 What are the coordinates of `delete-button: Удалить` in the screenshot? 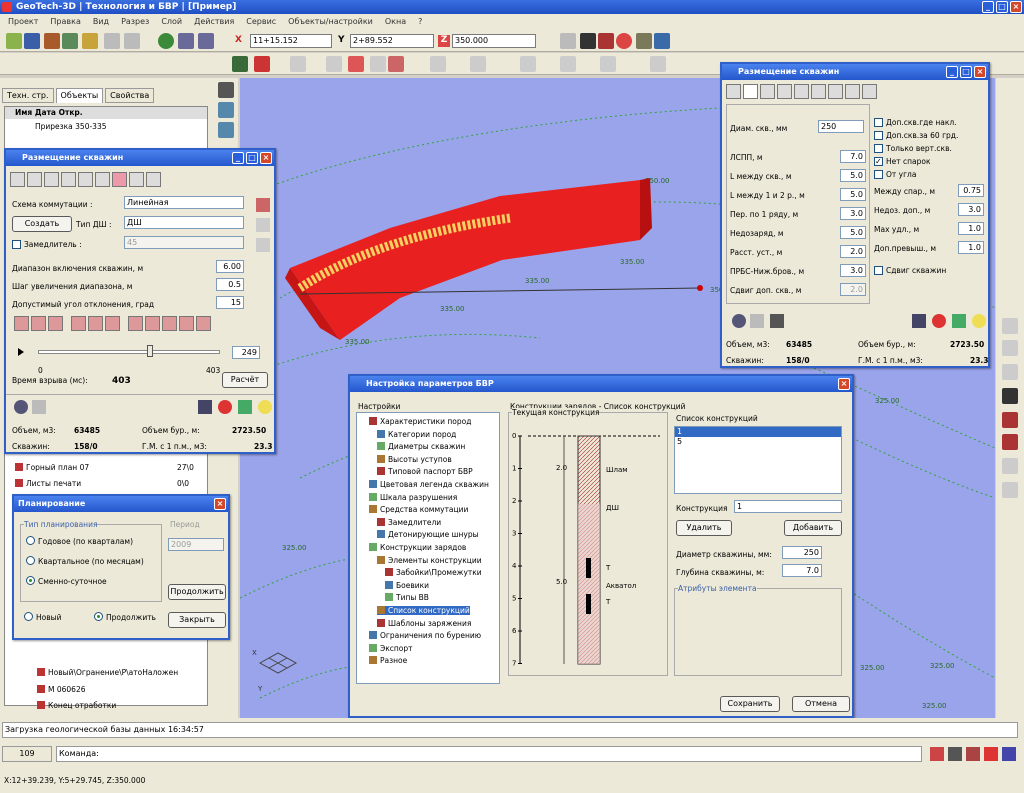 It's located at (704, 528).